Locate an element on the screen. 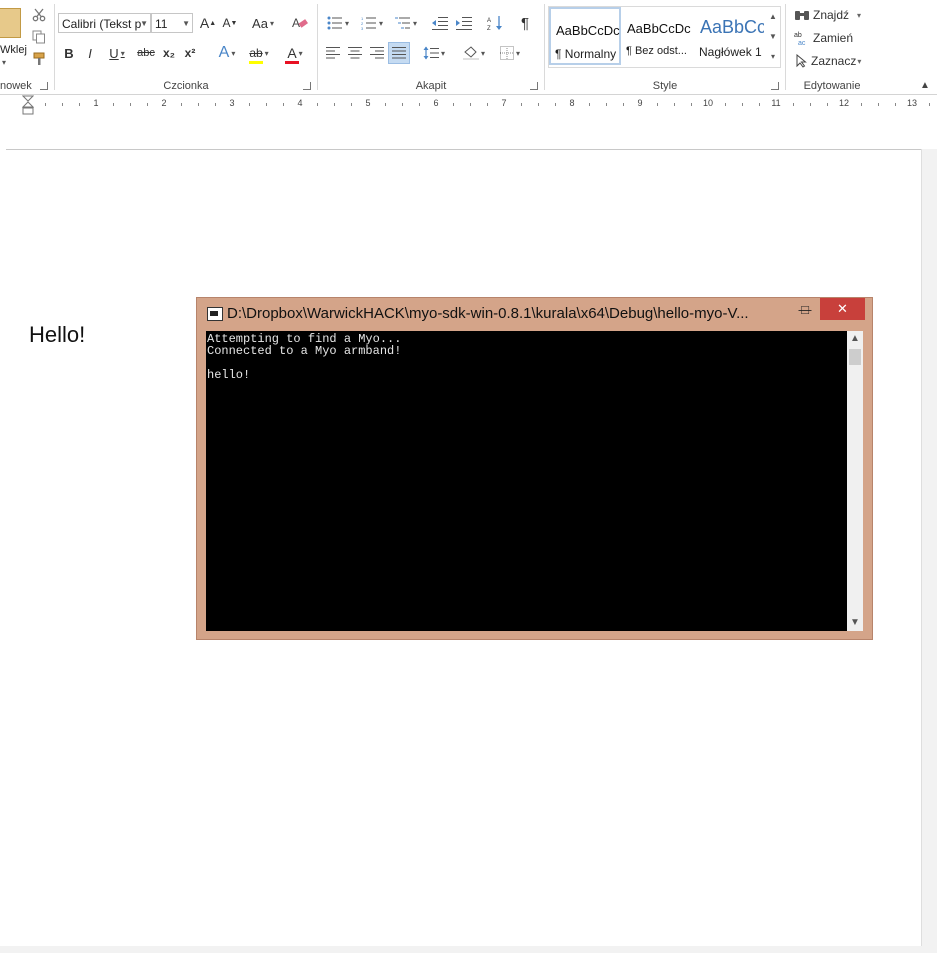 Image resolution: width=937 pixels, height=953 pixels. replace-button: ab ac Zamień is located at coordinates (823, 38).